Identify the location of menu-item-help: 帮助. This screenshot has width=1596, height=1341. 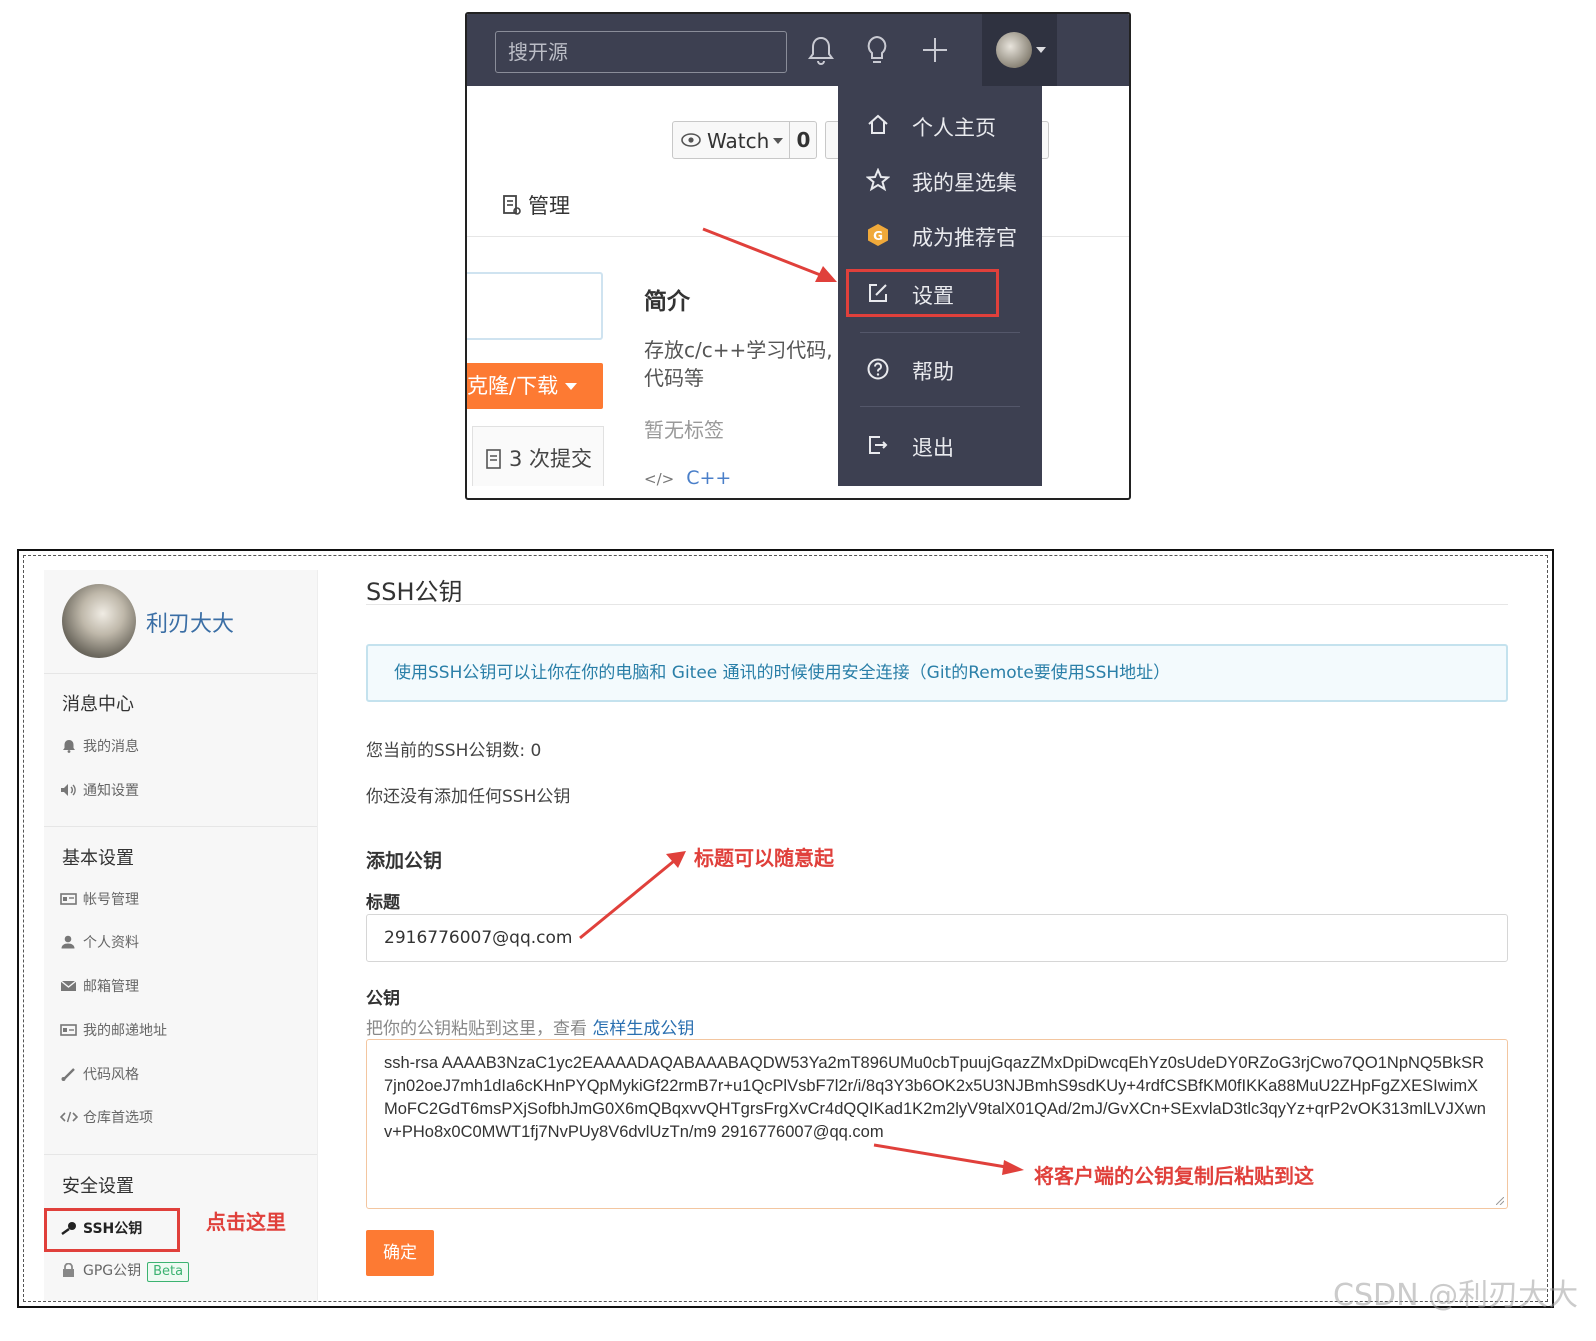
(940, 369).